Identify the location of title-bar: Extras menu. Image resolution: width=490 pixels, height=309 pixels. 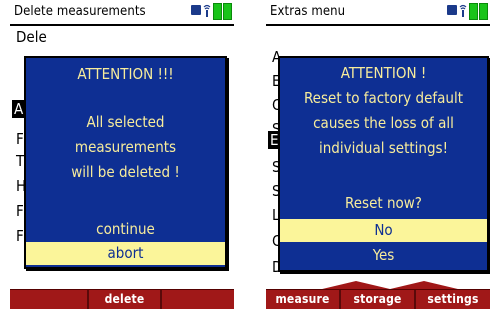
(378, 13).